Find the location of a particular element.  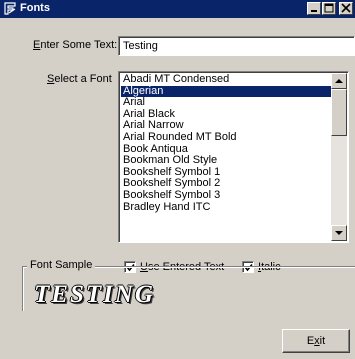

maximize-button is located at coordinates (329, 8).